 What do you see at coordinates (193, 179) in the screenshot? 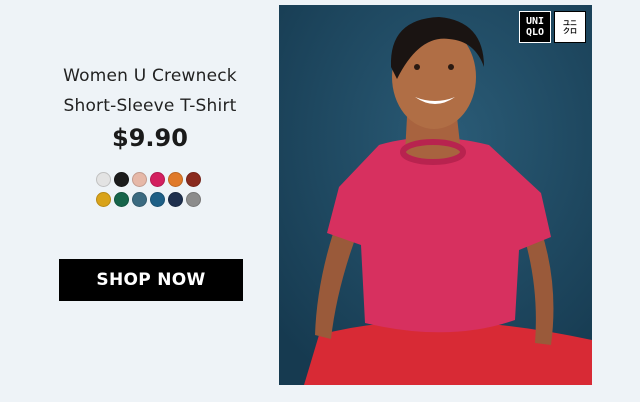
I see `color-swatch-brown` at bounding box center [193, 179].